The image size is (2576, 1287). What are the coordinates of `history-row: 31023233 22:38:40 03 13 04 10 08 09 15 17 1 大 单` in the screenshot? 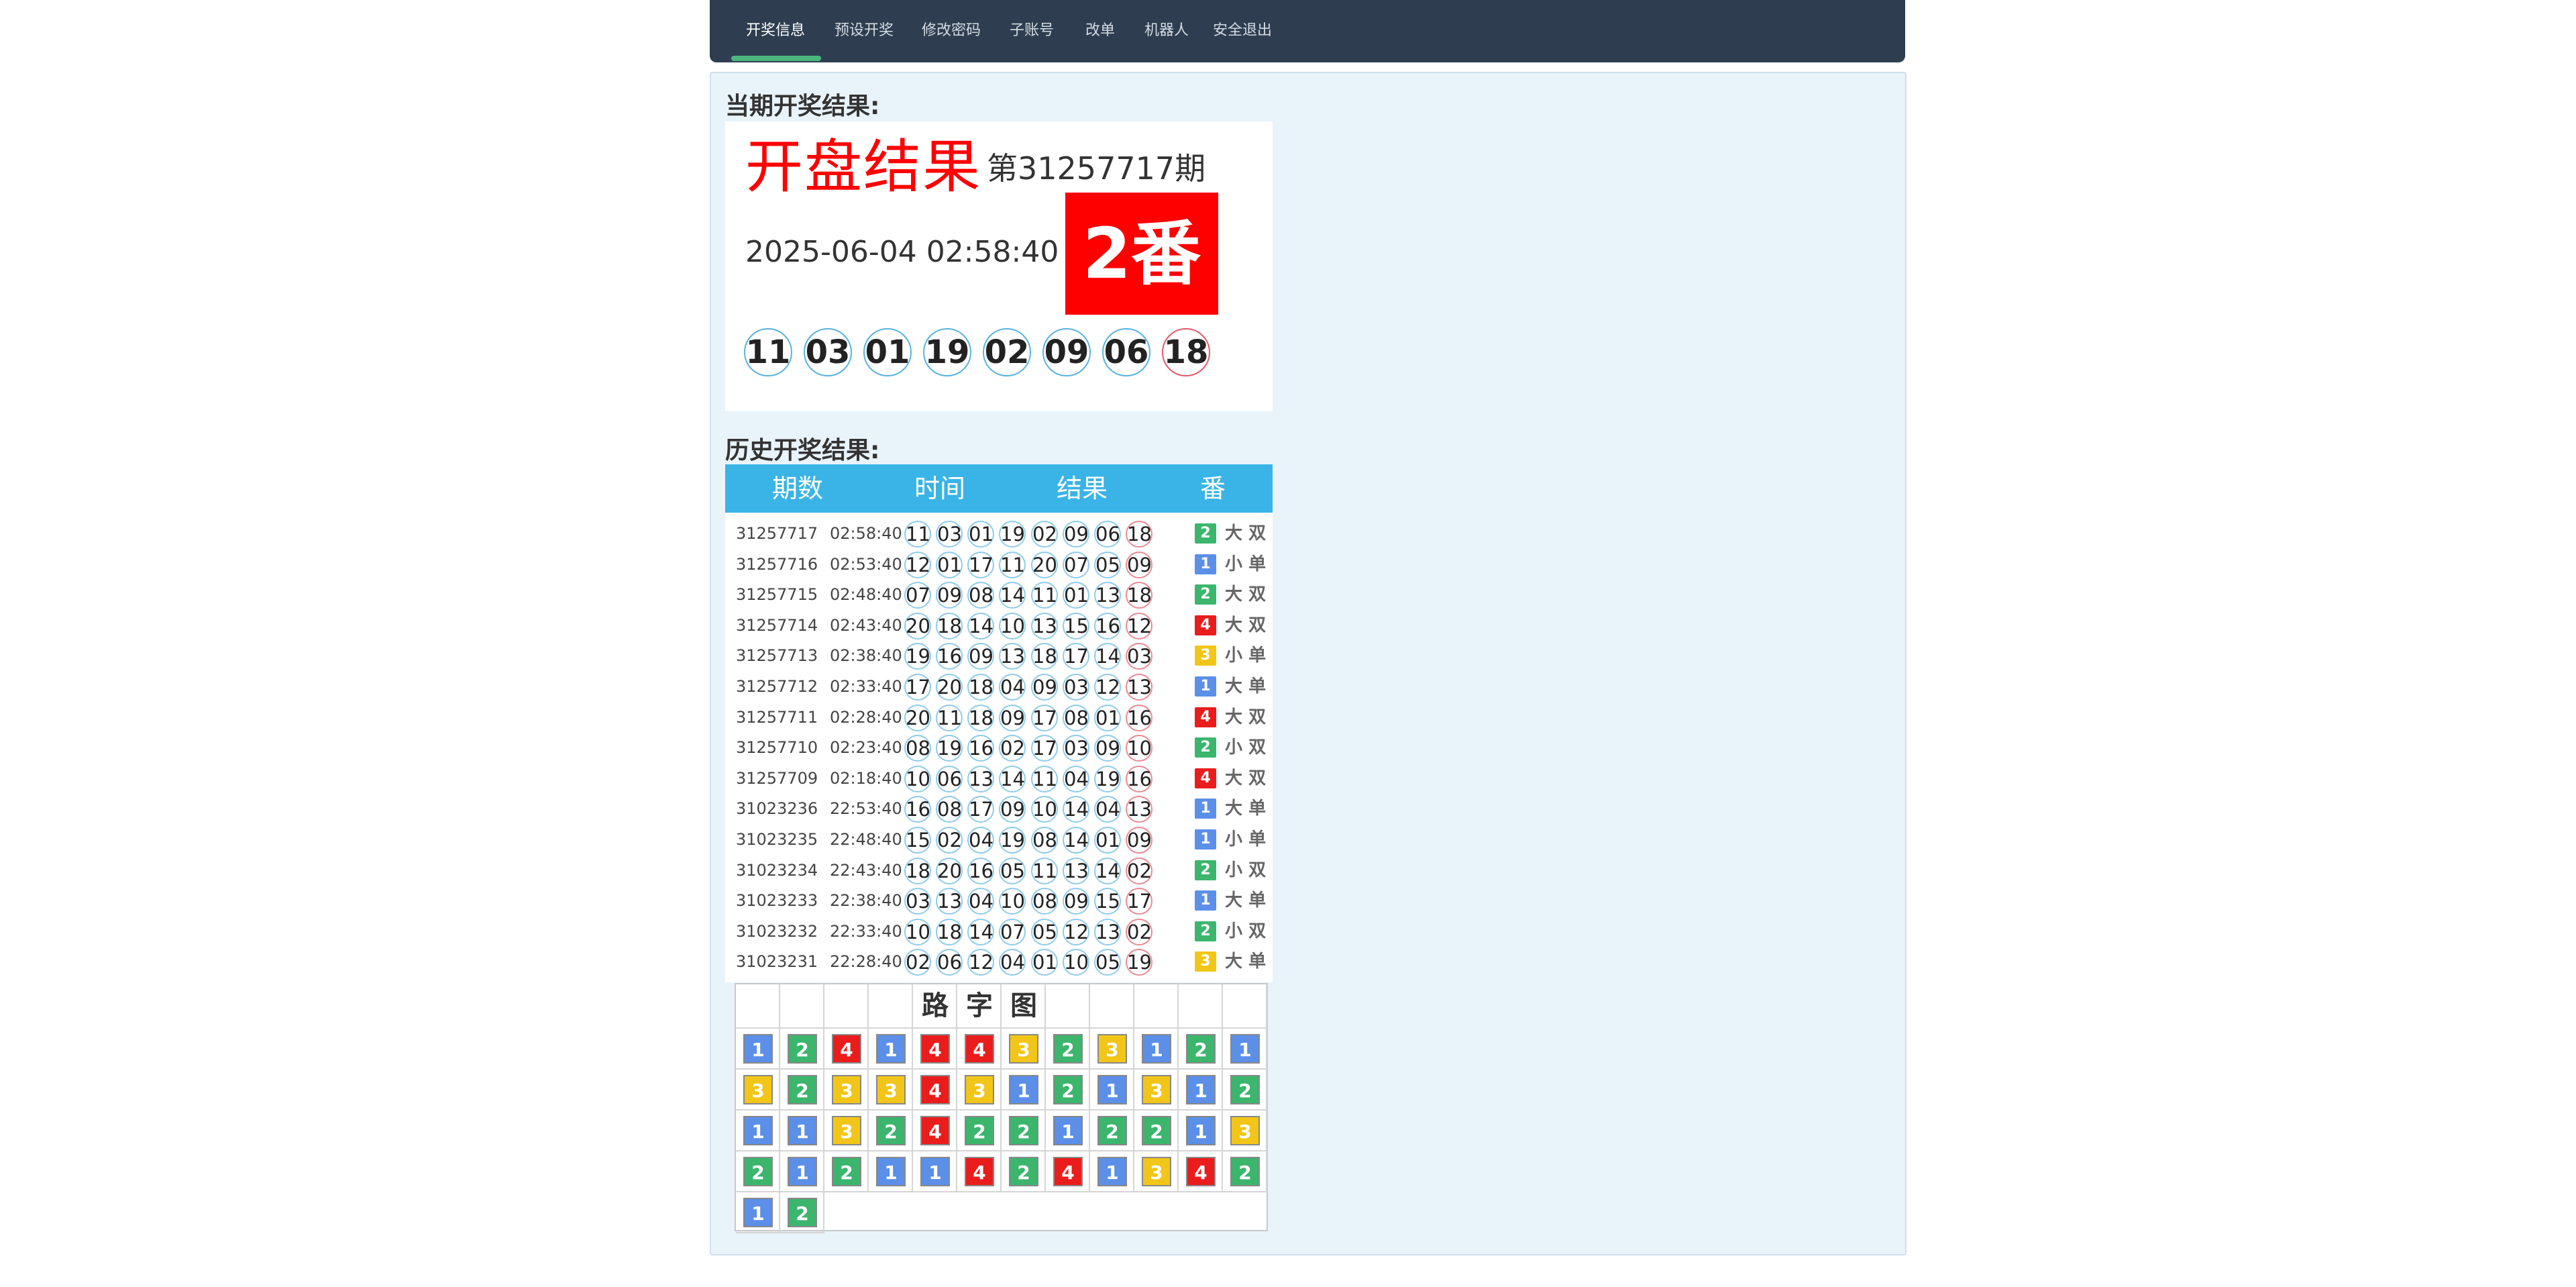 It's located at (999, 900).